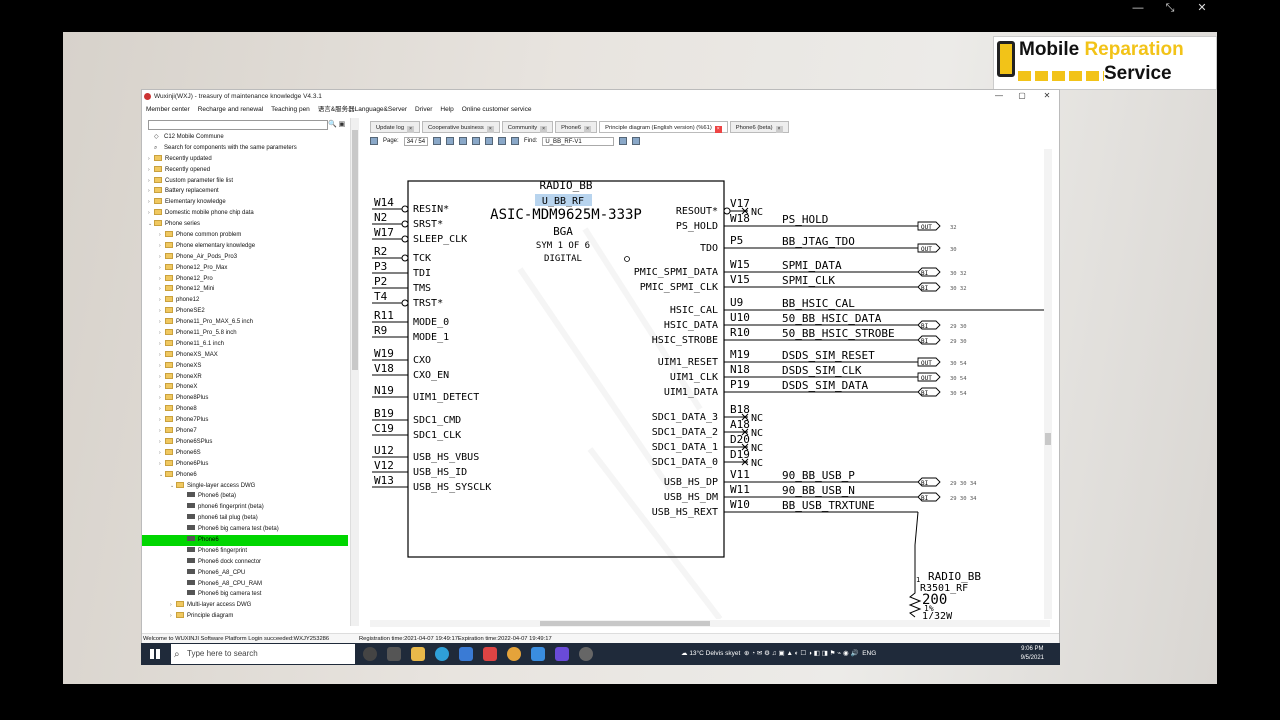 This screenshot has width=1280, height=720. Describe the element at coordinates (245, 442) in the screenshot. I see `tree-item: › Phone6SPlus` at that location.